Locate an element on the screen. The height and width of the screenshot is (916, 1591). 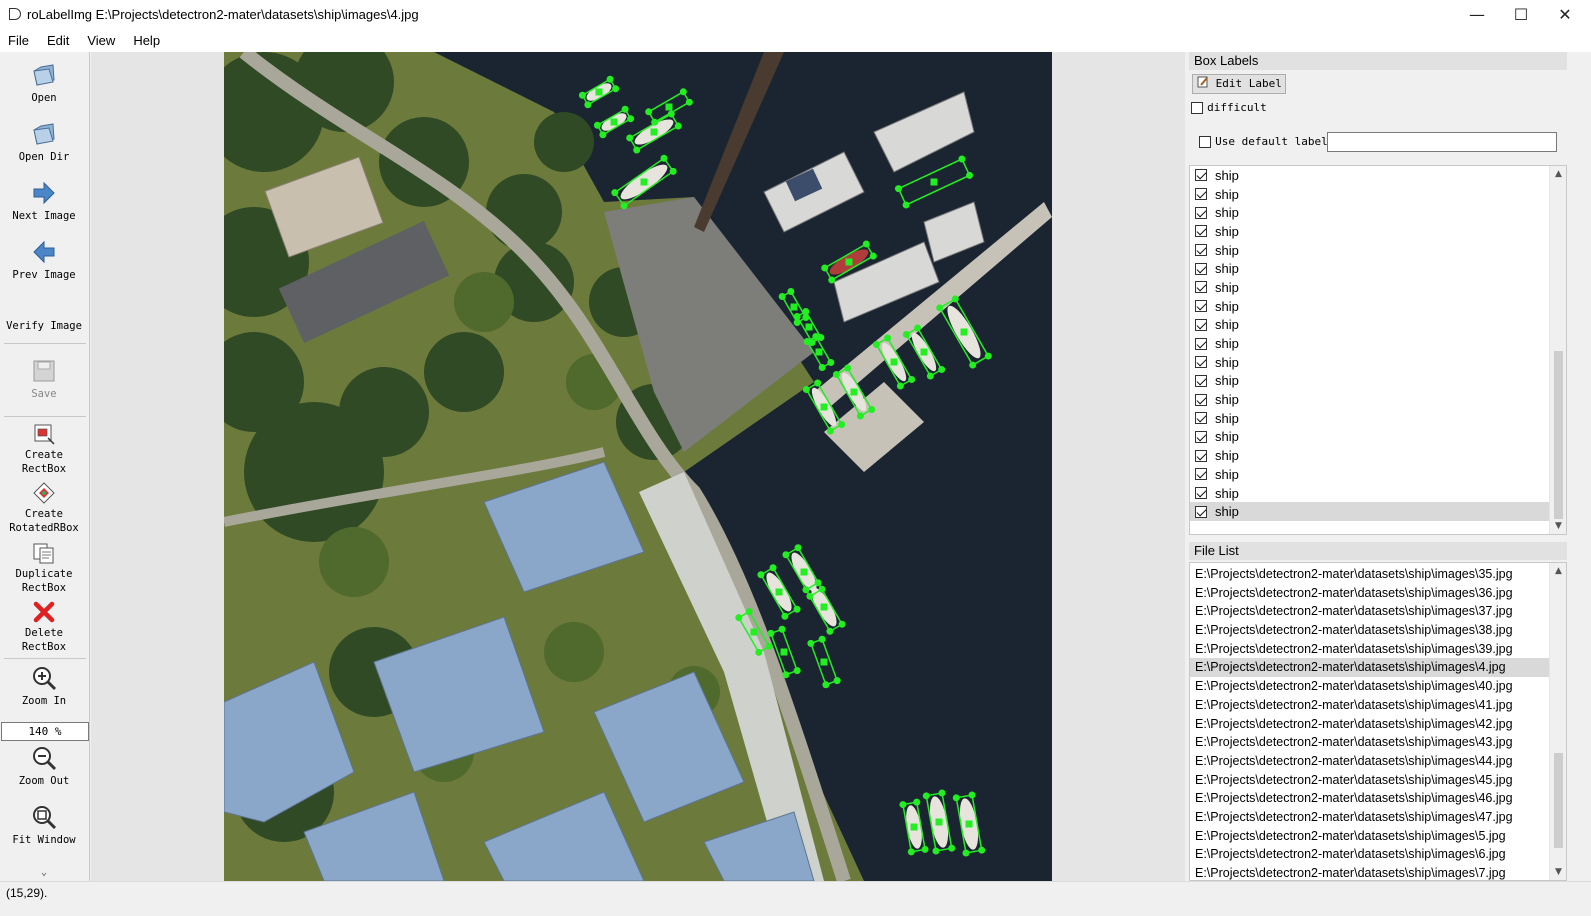
toolbar-more-icon: ⌄ is located at coordinates (44, 873).